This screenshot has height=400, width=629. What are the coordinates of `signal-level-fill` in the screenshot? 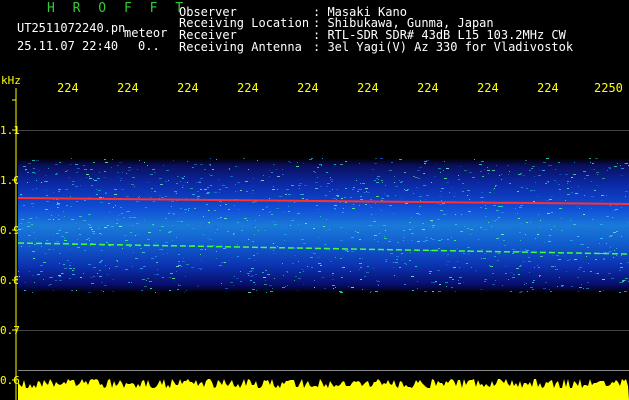 It's located at (323, 389).